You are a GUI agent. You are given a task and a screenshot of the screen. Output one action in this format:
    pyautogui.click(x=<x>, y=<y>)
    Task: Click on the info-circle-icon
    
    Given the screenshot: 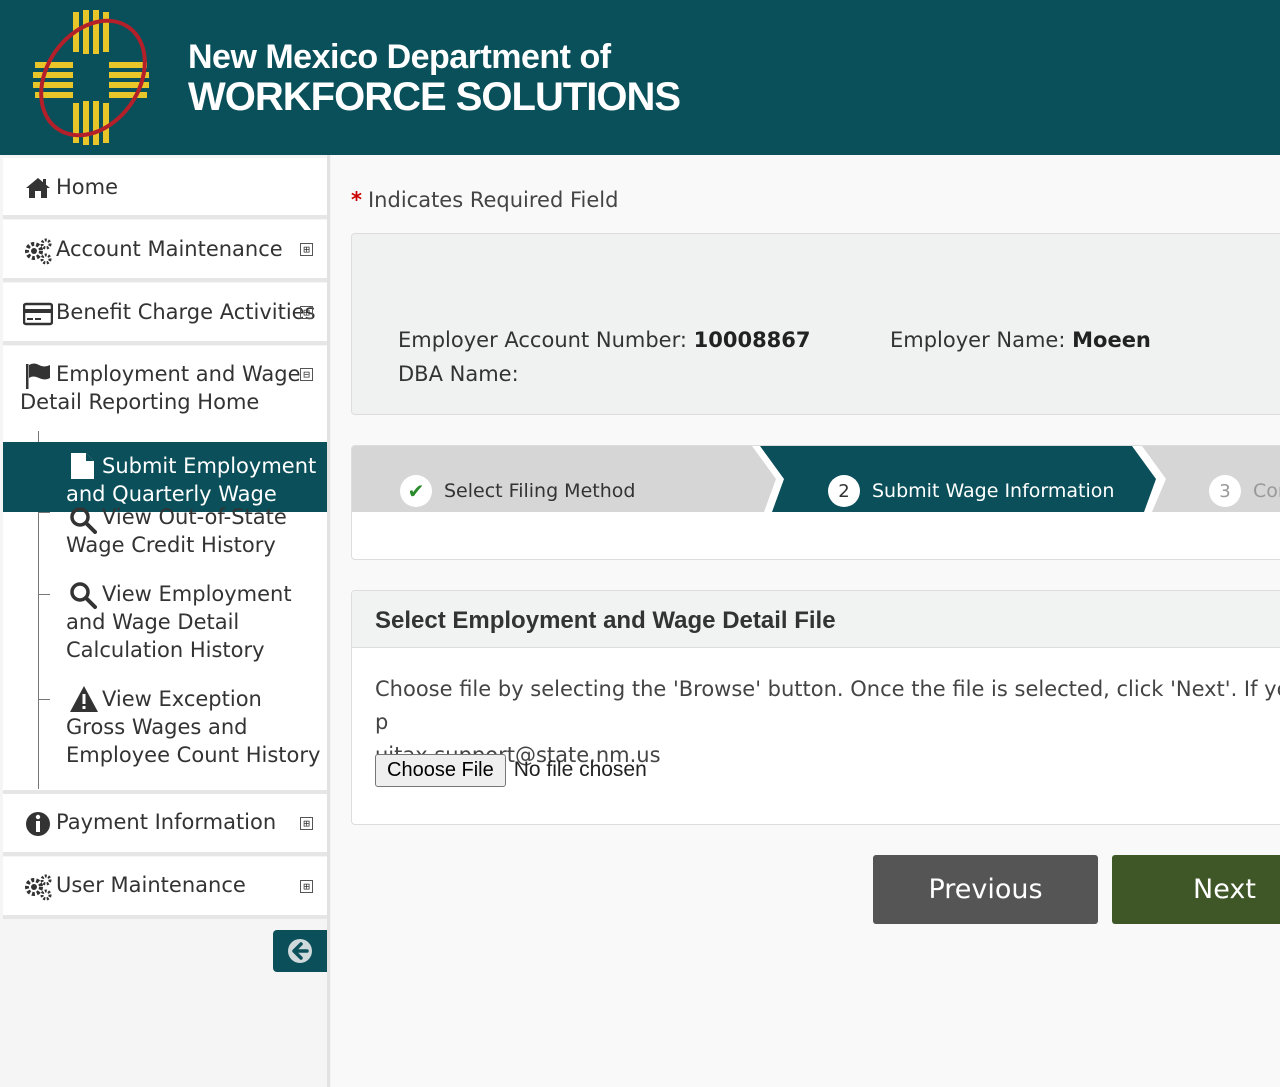 What is the action you would take?
    pyautogui.click(x=38, y=824)
    